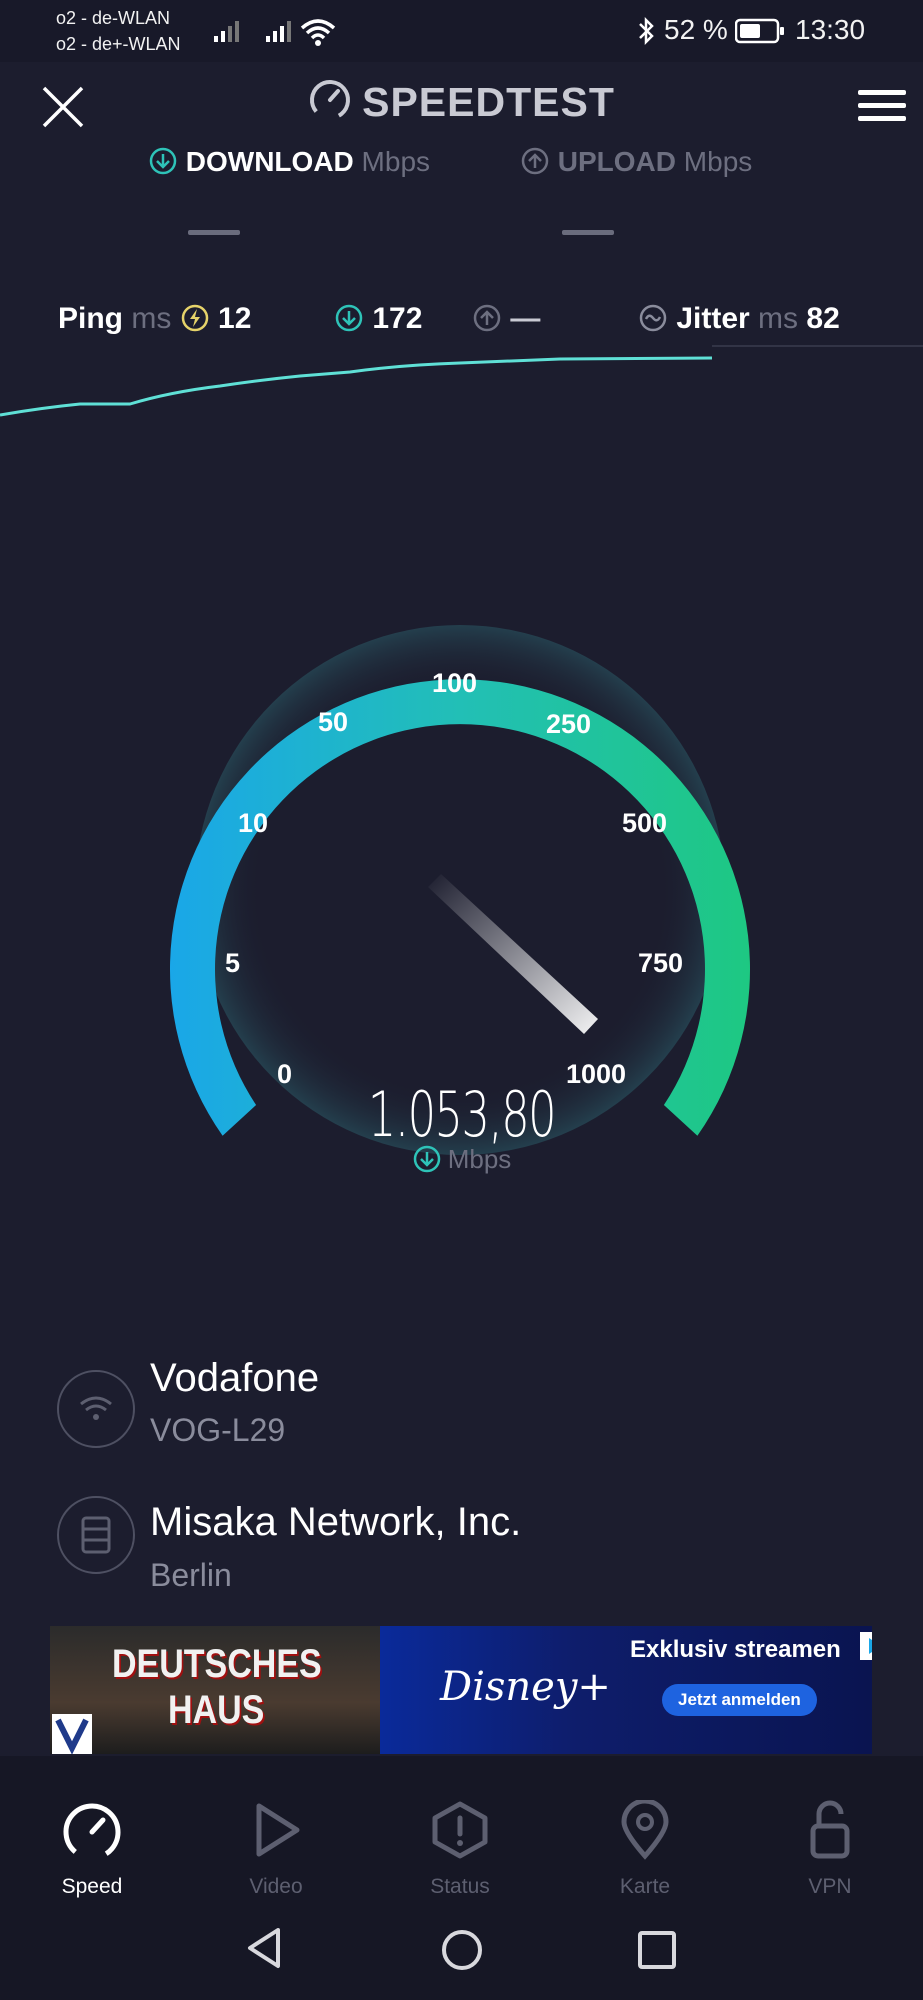 The width and height of the screenshot is (923, 2000). Describe the element at coordinates (462, 1950) in the screenshot. I see `system-home-icon` at that location.